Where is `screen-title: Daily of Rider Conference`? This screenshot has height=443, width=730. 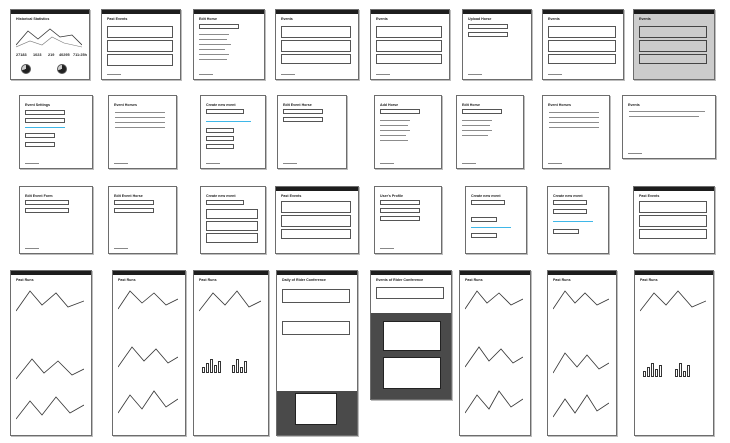 screen-title: Daily of Rider Conference is located at coordinates (304, 280).